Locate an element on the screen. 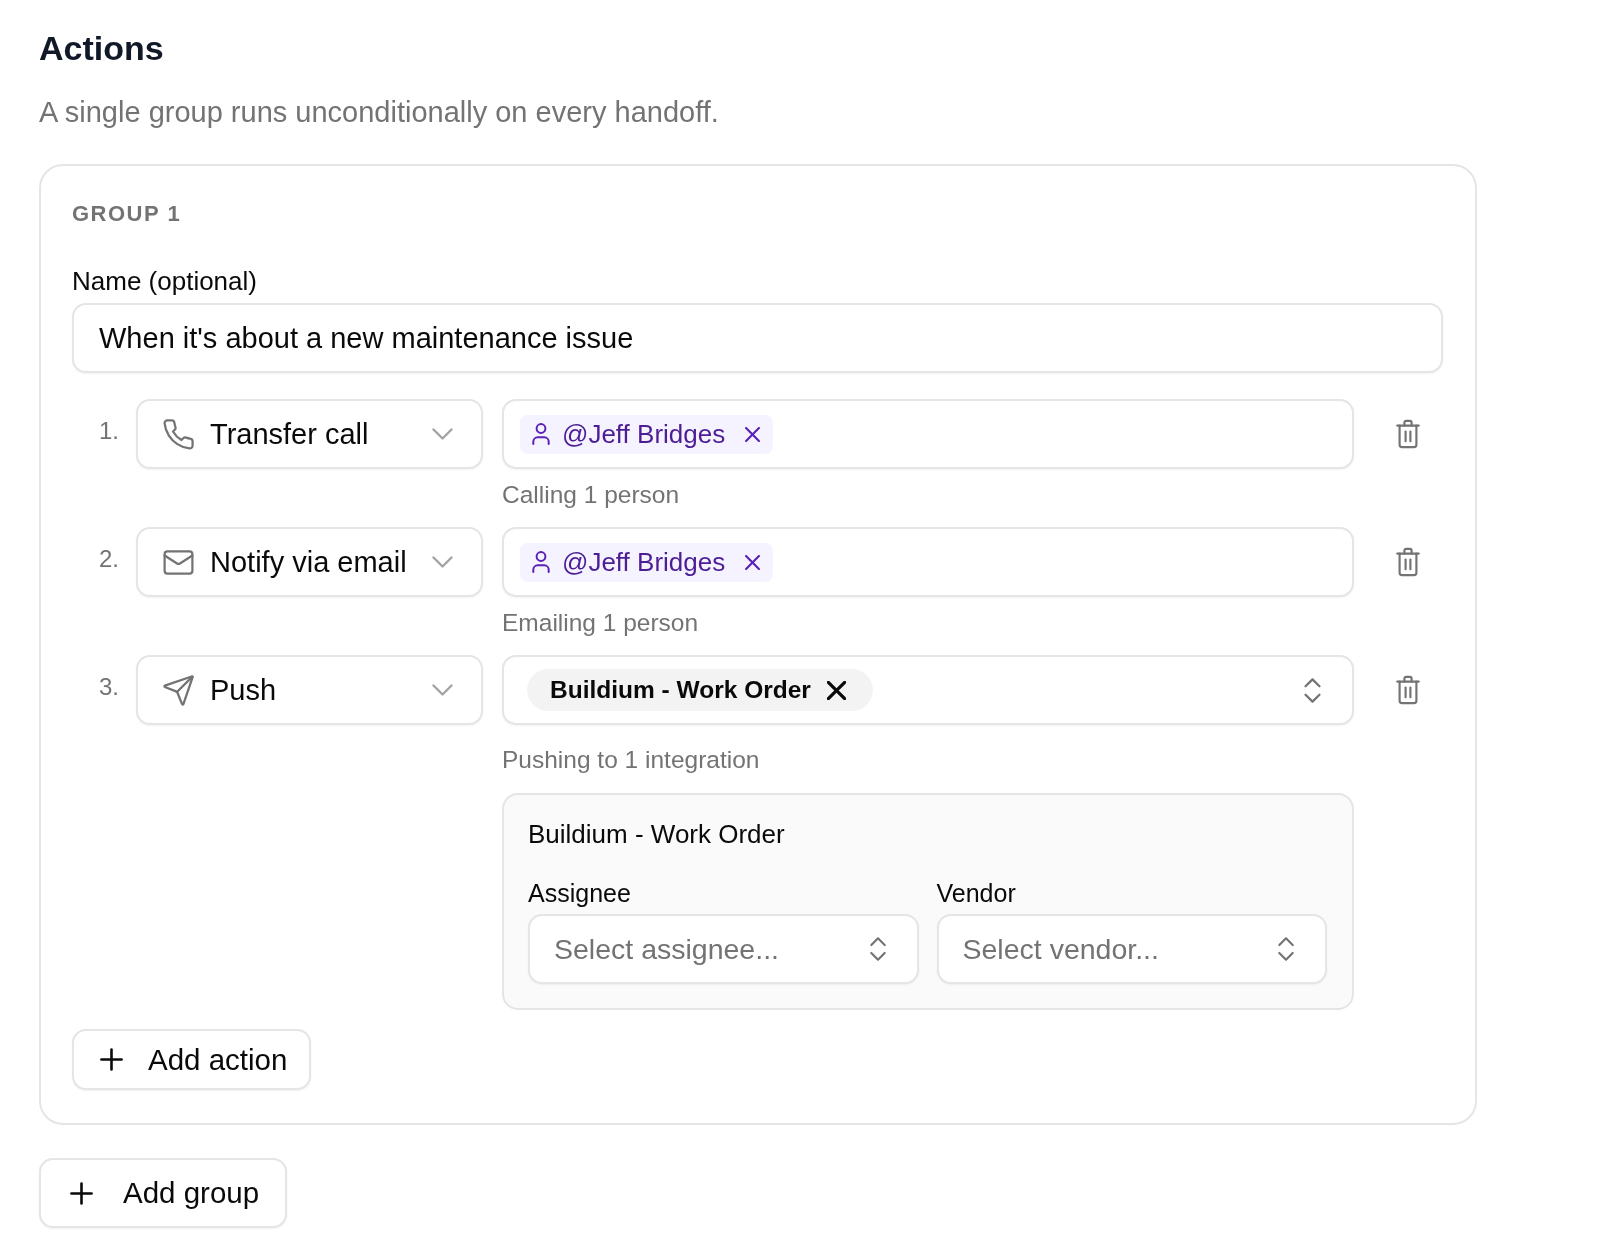  helper-text: Pushing to 1 integration is located at coordinates (631, 760).